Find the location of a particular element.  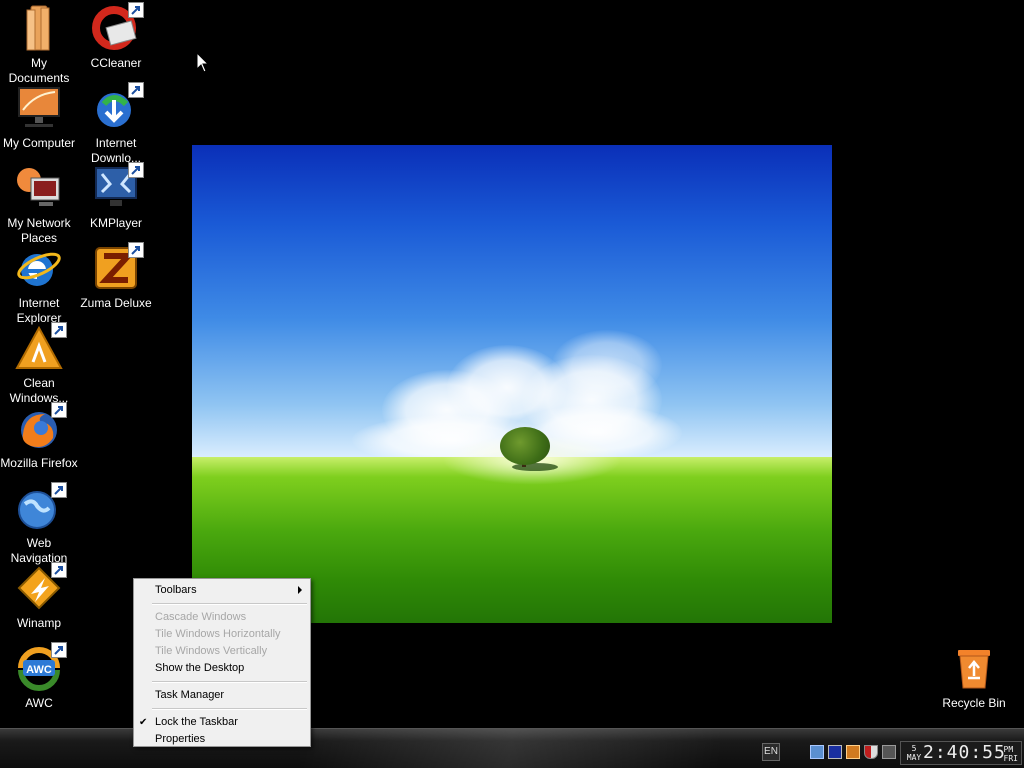

taskbar-clock: 5 MAY 2:40:55 PM FRI is located at coordinates (961, 753).